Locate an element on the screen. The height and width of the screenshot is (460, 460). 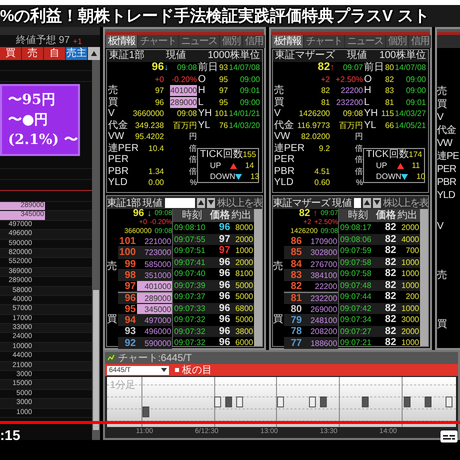
change-percent: +2.50% is located at coordinates (349, 79).